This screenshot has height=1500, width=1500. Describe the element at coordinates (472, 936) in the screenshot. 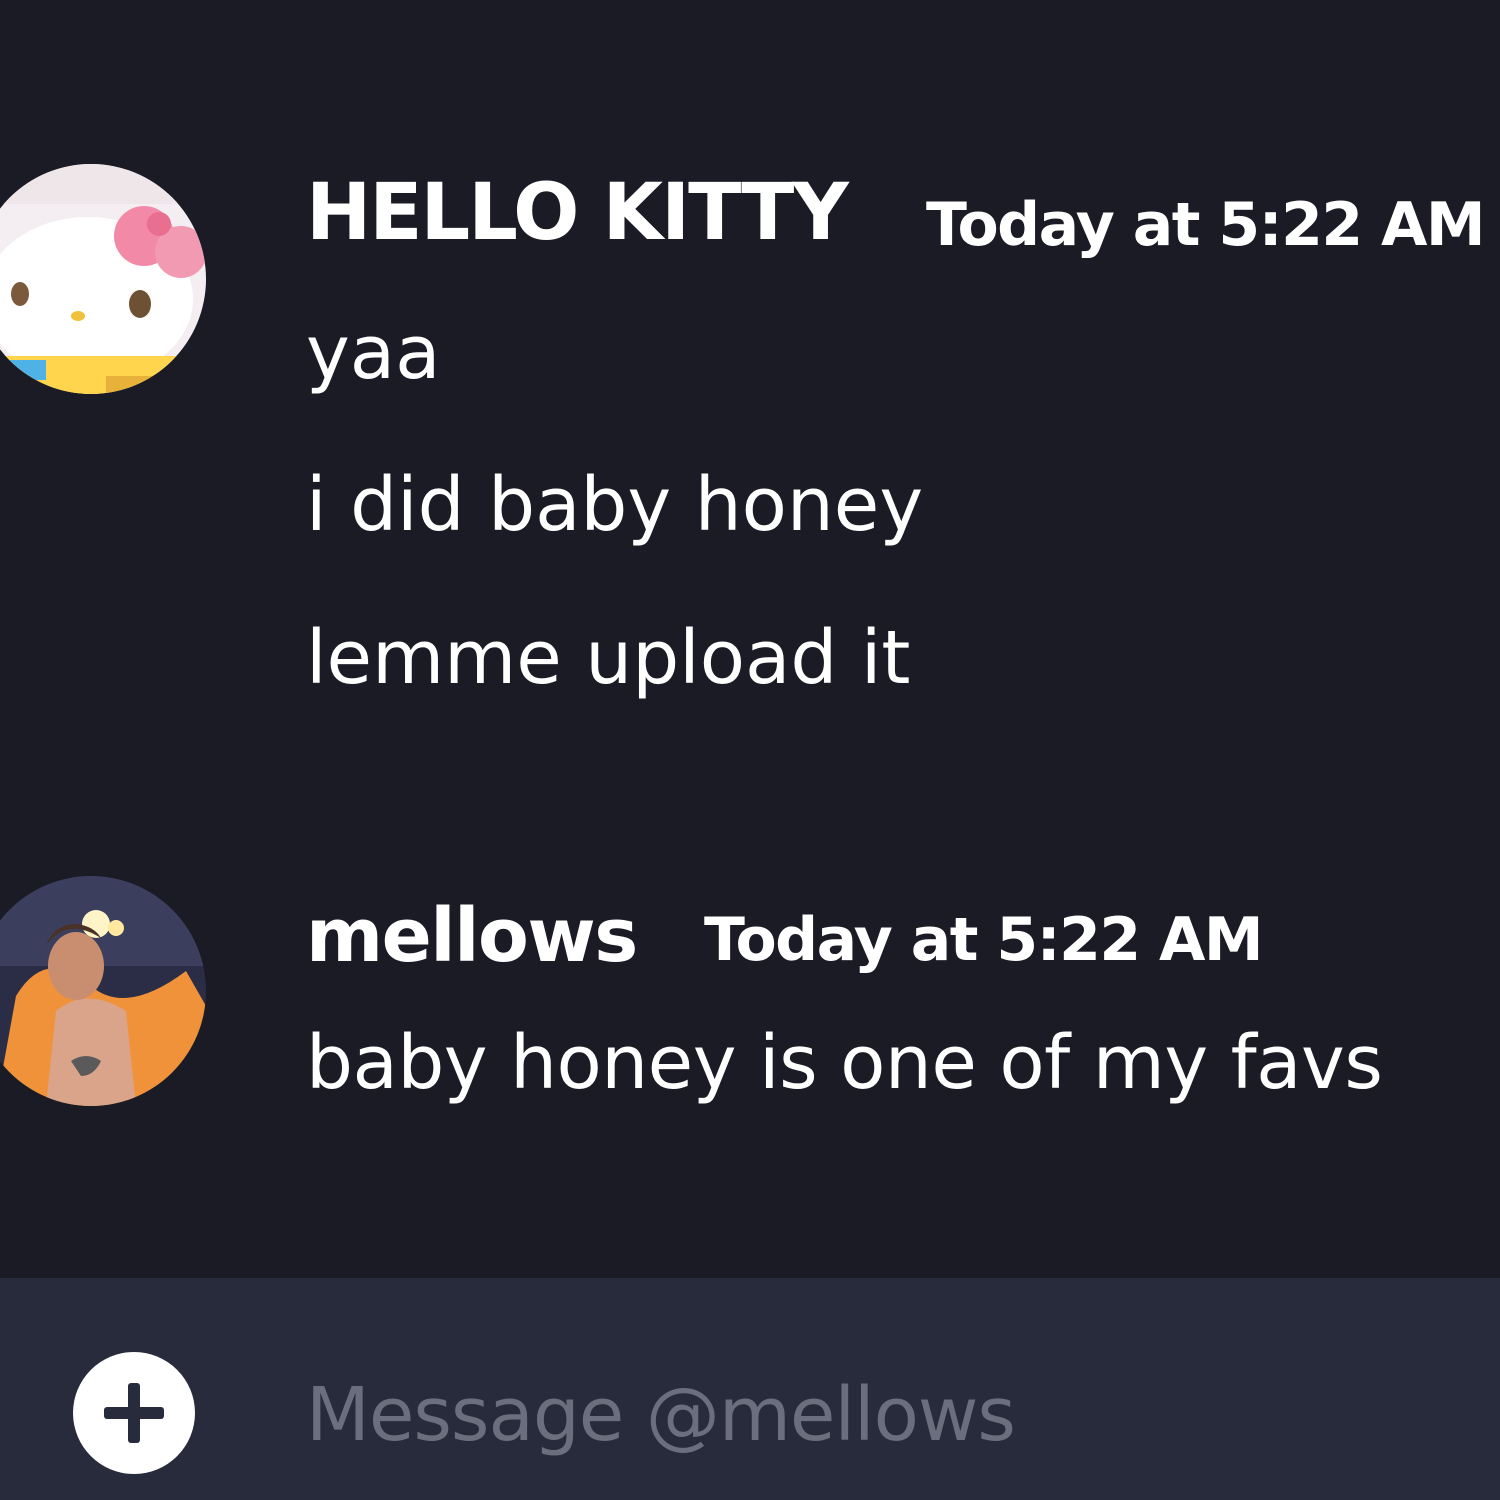

I see `author-name: mellows` at that location.